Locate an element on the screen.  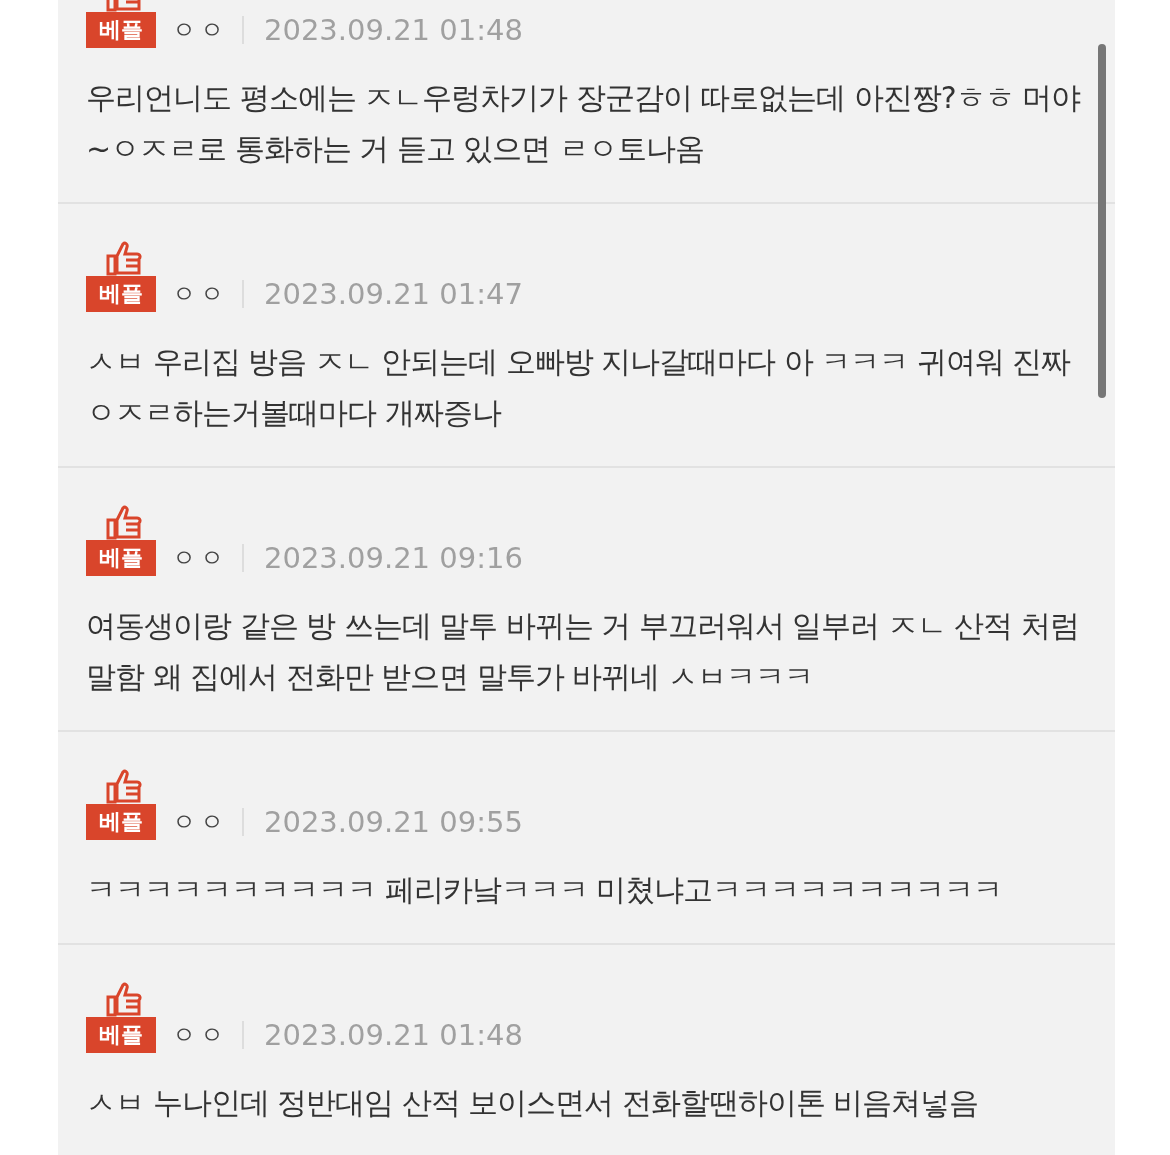
comment-text: 여동생이랑 같은 방 쓰는데 말투 바뀌는 거 부끄러워서 일부러 ㅈㄴ 산적 처럼 말함 왜 집에서 전화만 받으면 말투가 바뀌네 ㅅㅂㅋㅋㅋ is located at coordinates (583, 651).